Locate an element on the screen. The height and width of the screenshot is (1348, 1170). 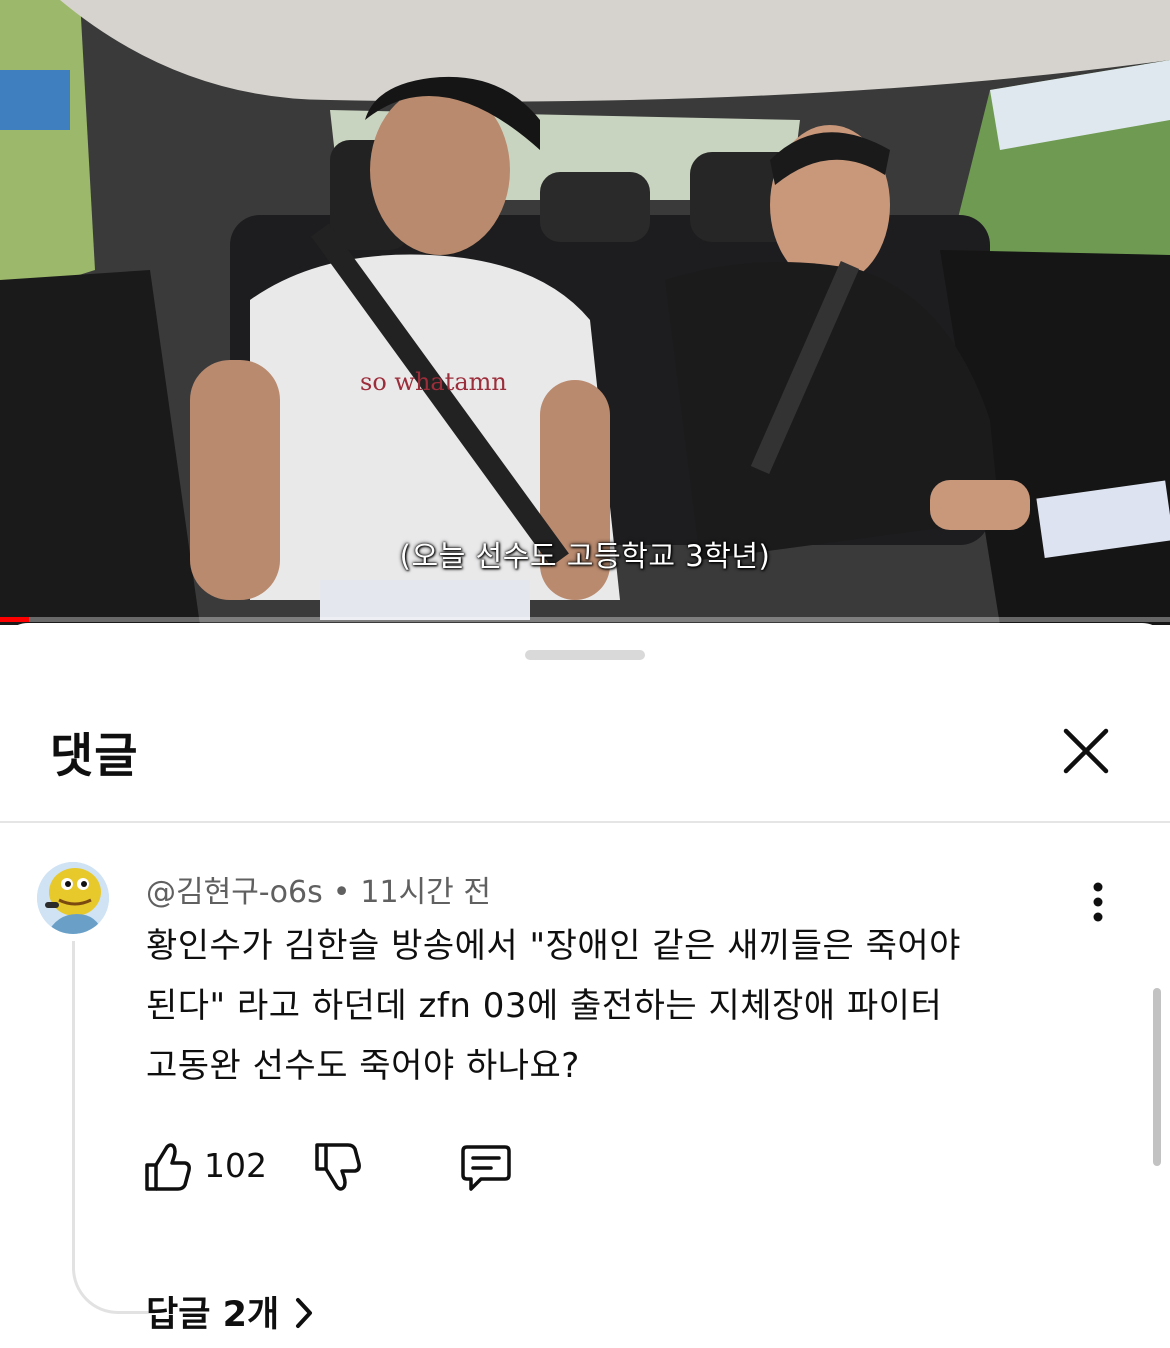
comment-meta: @김현구-o6s • 11시간 전 is located at coordinates (318, 889).